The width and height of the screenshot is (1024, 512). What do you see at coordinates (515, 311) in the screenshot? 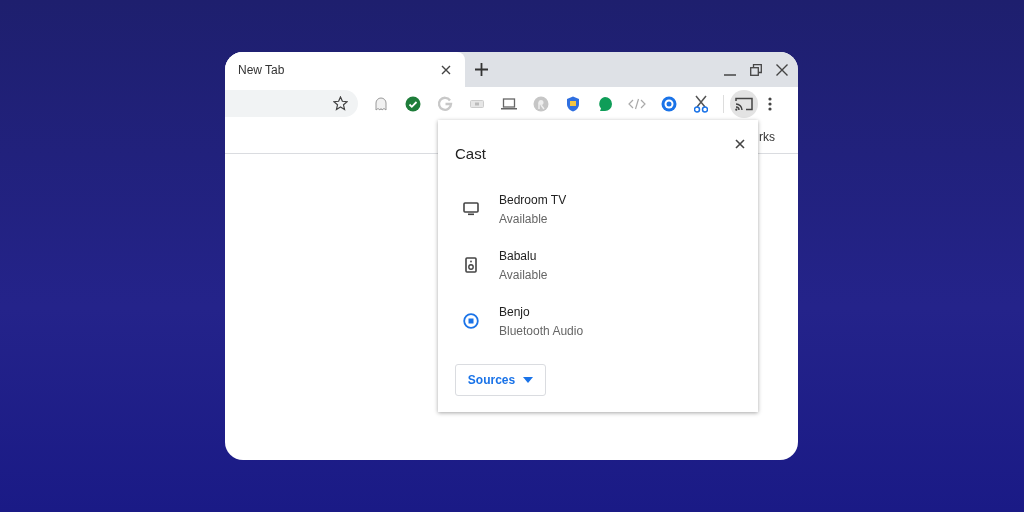
I see `device-name: Benjo` at bounding box center [515, 311].